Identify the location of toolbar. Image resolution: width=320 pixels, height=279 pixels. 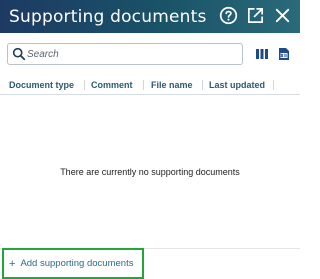
(150, 54).